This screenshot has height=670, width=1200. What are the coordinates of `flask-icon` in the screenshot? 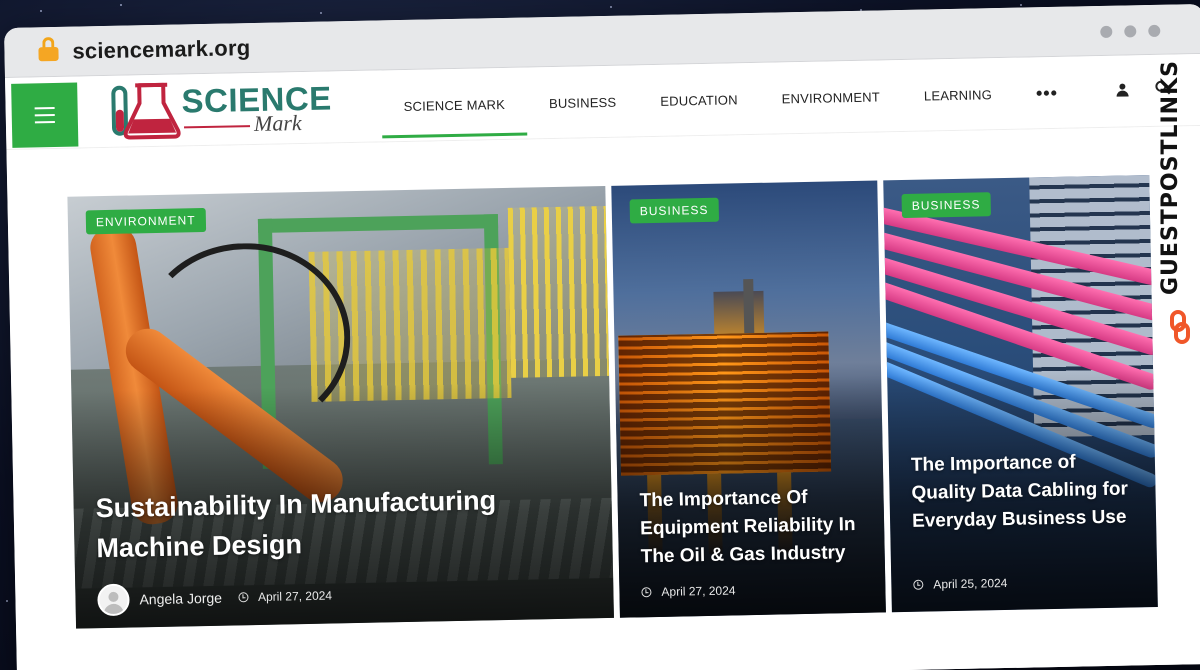 It's located at (146, 111).